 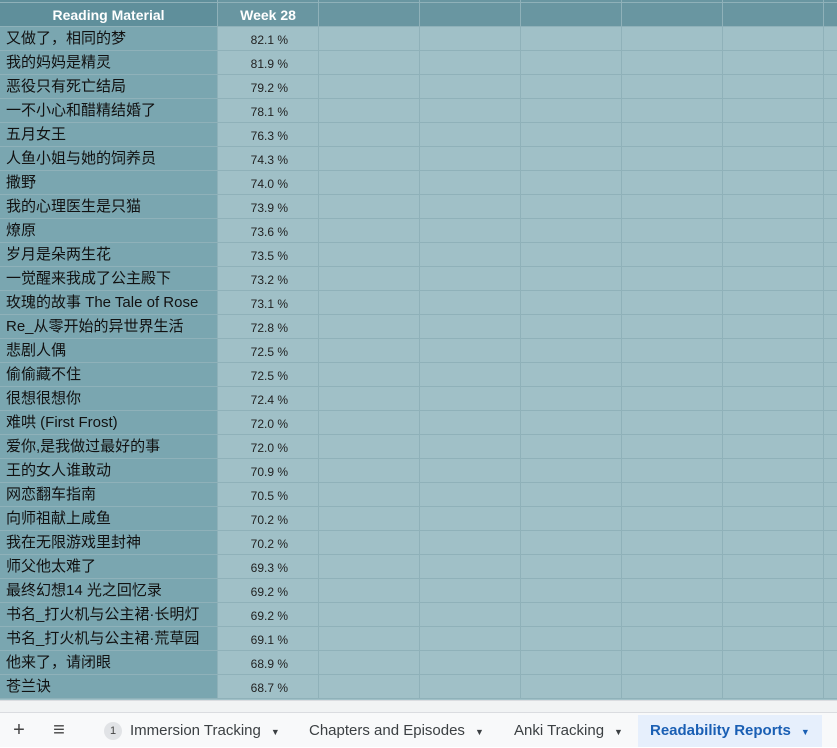 I want to click on title-cell: 撒野, so click(x=109, y=183).